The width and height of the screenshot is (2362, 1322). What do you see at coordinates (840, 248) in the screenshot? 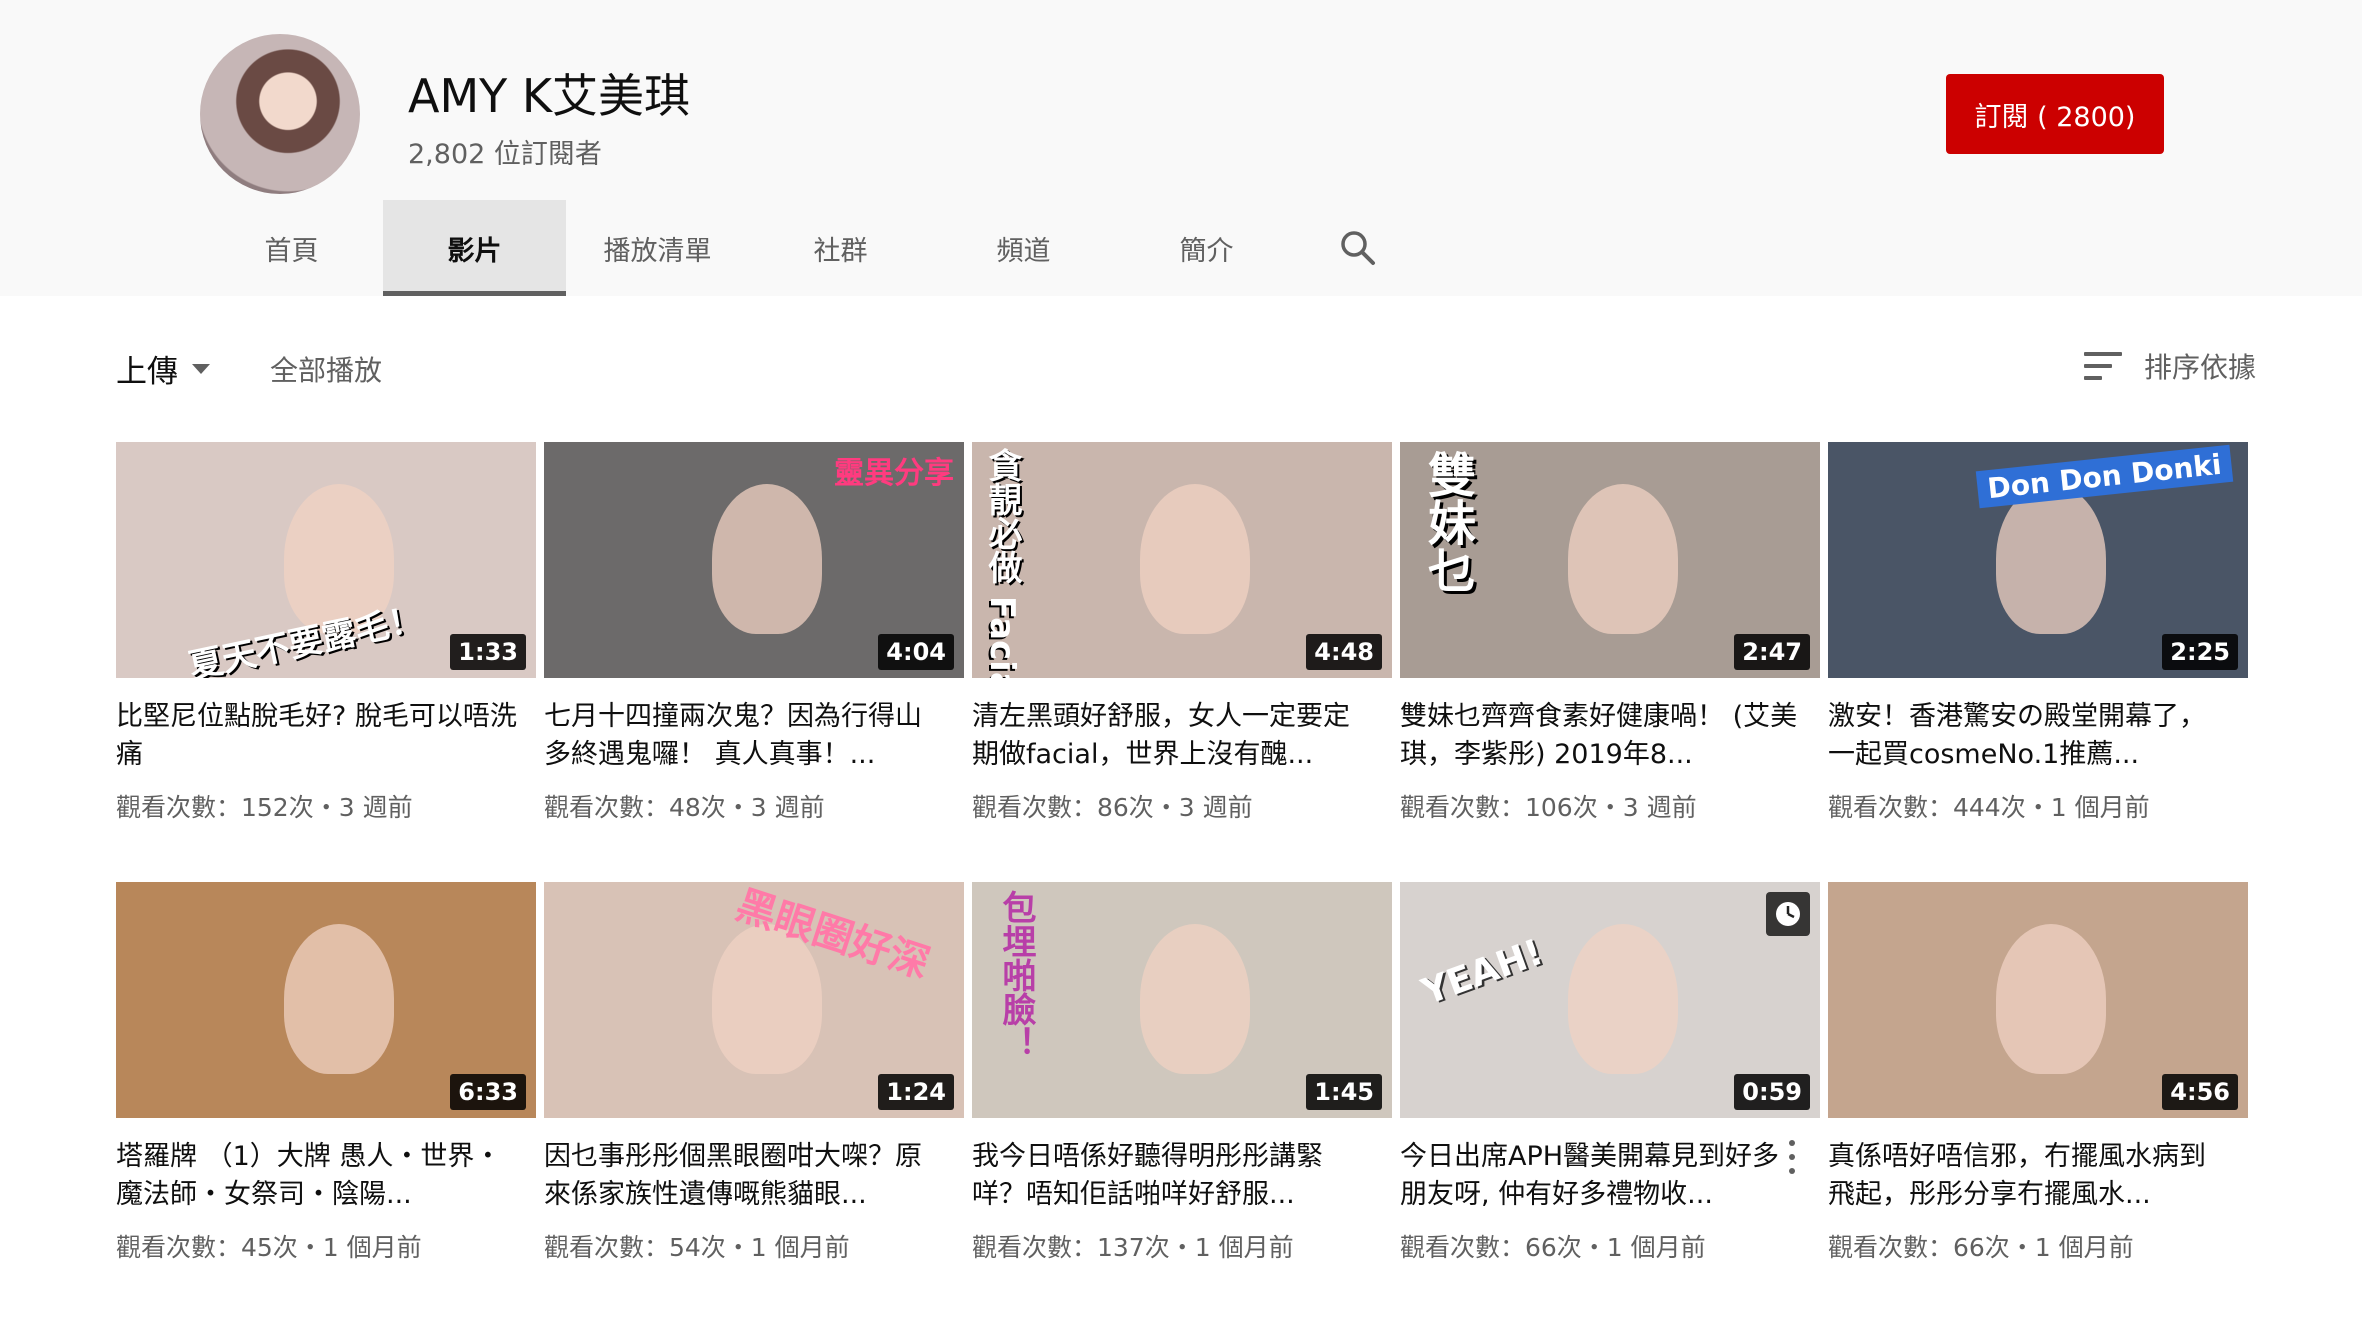
I see `tab-community: 社群` at bounding box center [840, 248].